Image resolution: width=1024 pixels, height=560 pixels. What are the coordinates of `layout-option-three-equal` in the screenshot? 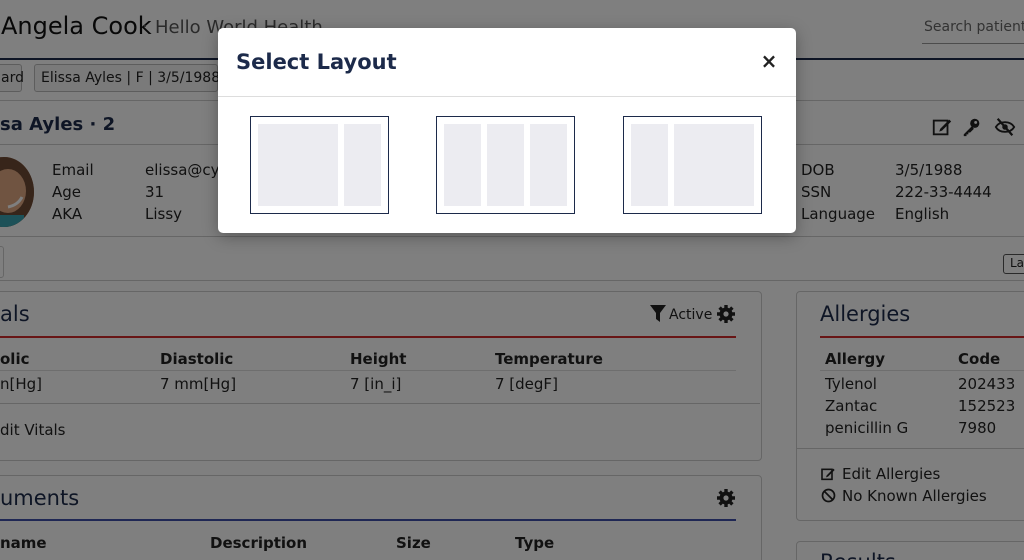 It's located at (505, 165).